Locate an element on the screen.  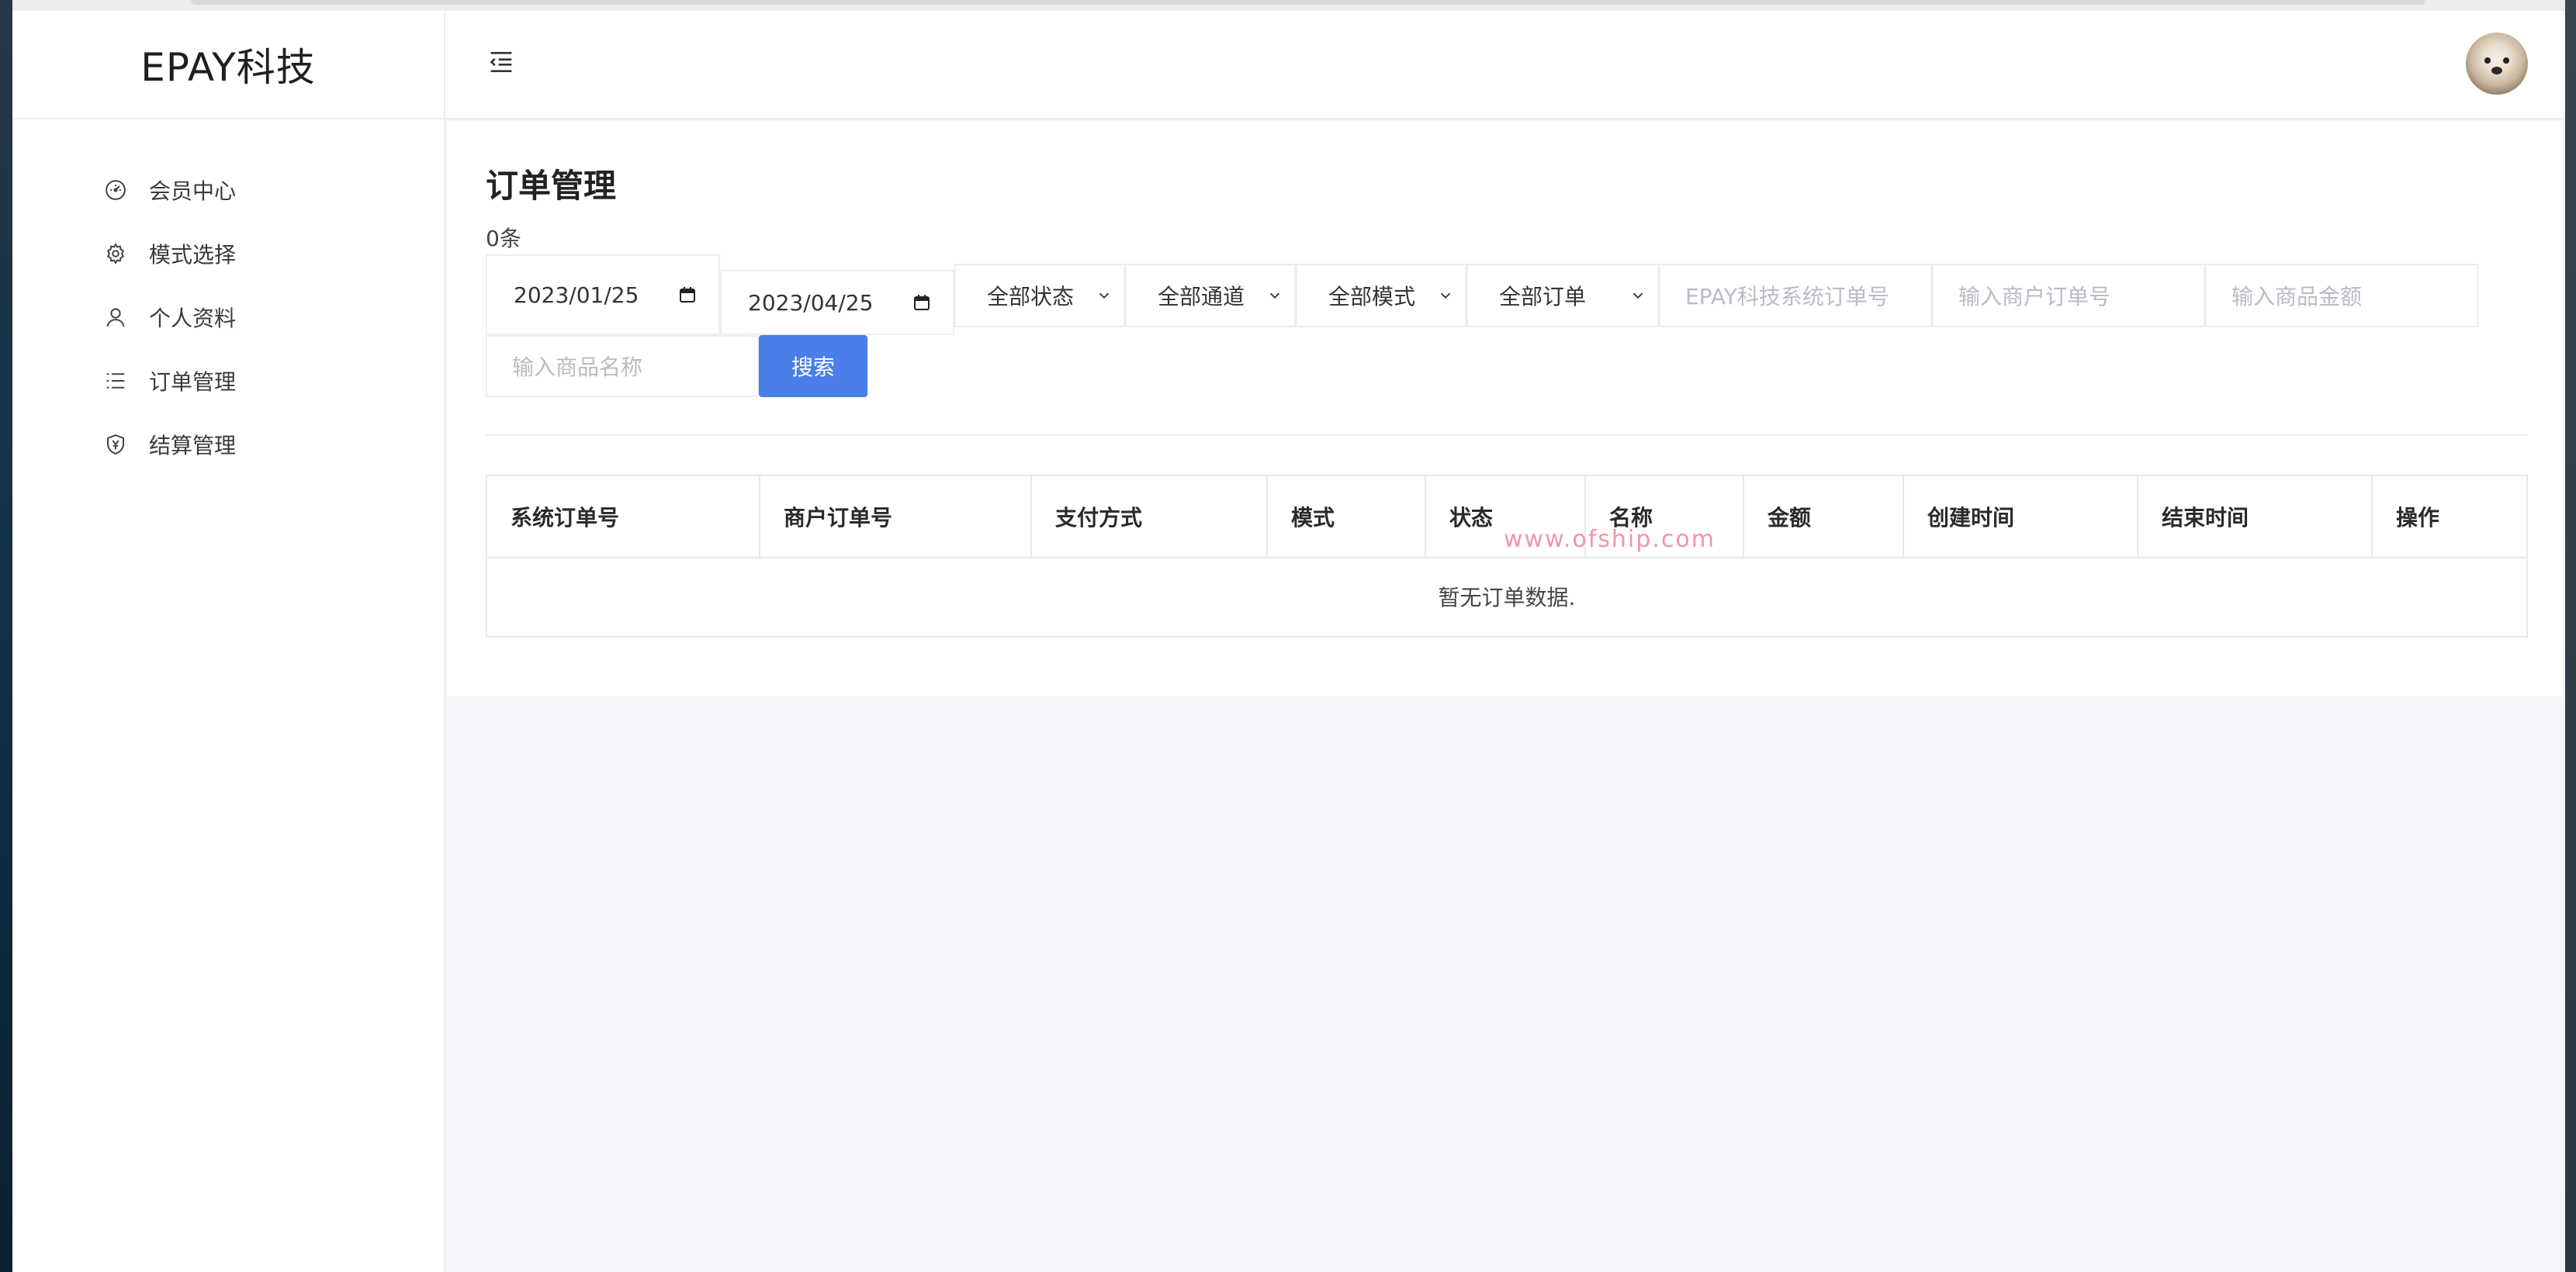
channel-select: 全部通道 is located at coordinates (1210, 295).